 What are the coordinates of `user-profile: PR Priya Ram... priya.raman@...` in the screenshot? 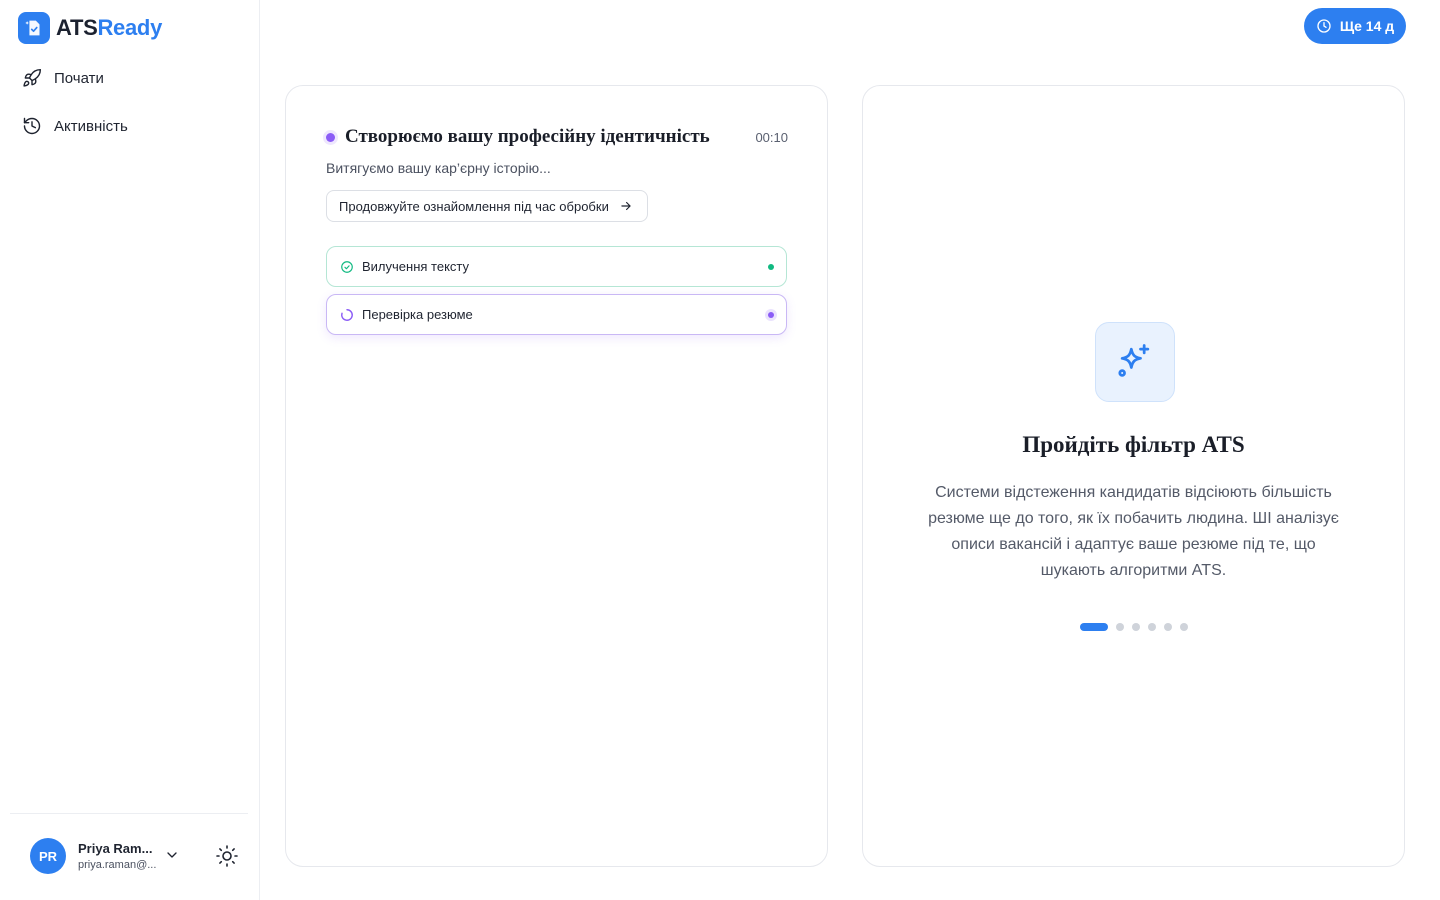 It's located at (93, 856).